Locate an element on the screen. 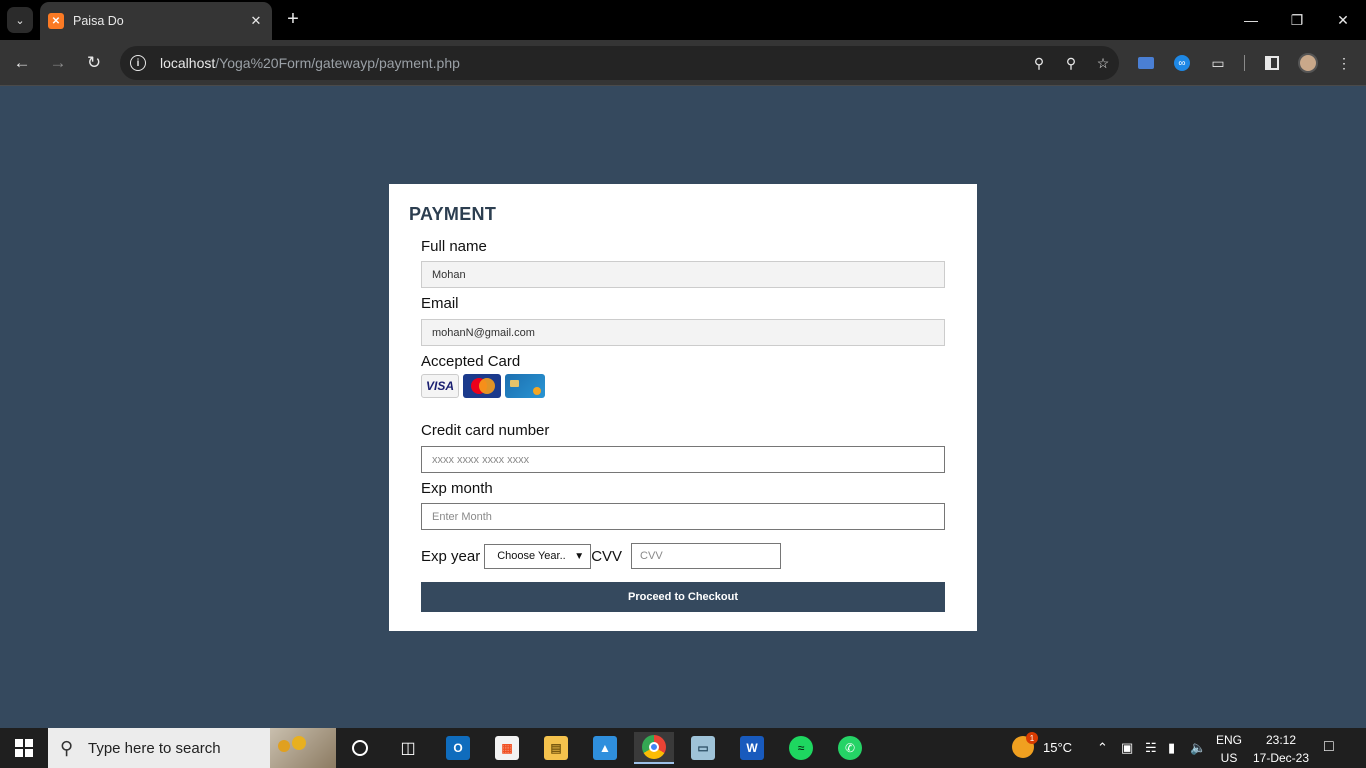  new-tab-plus-icon: + is located at coordinates (293, 19).